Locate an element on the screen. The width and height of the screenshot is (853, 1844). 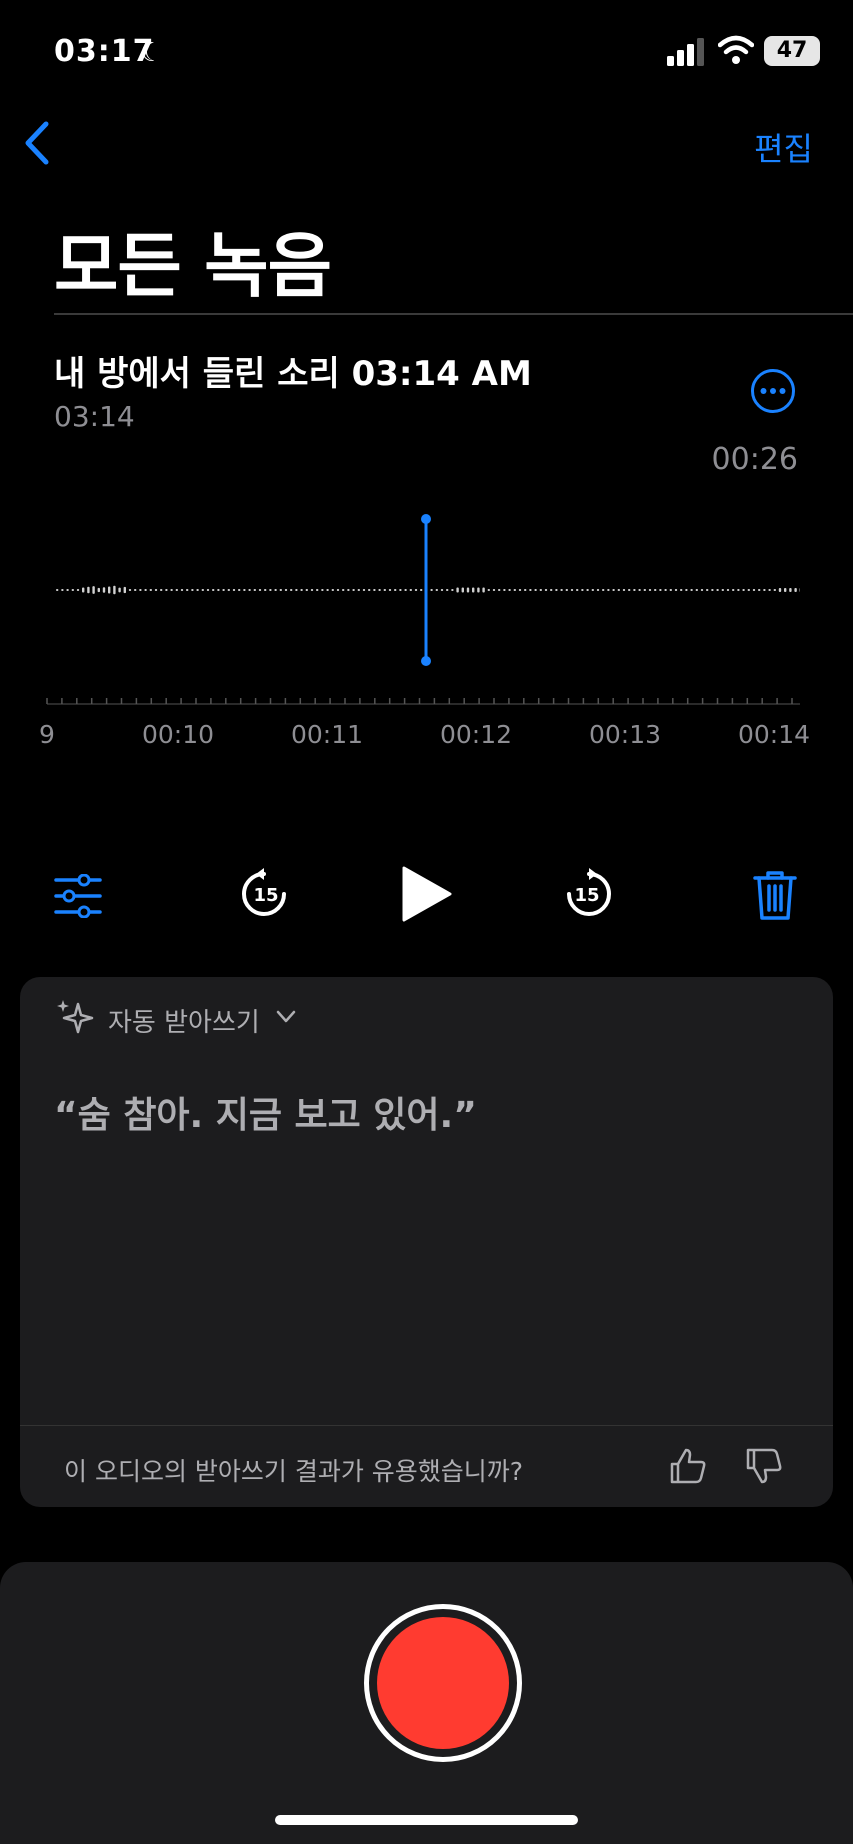
more-options-icon is located at coordinates (773, 391).